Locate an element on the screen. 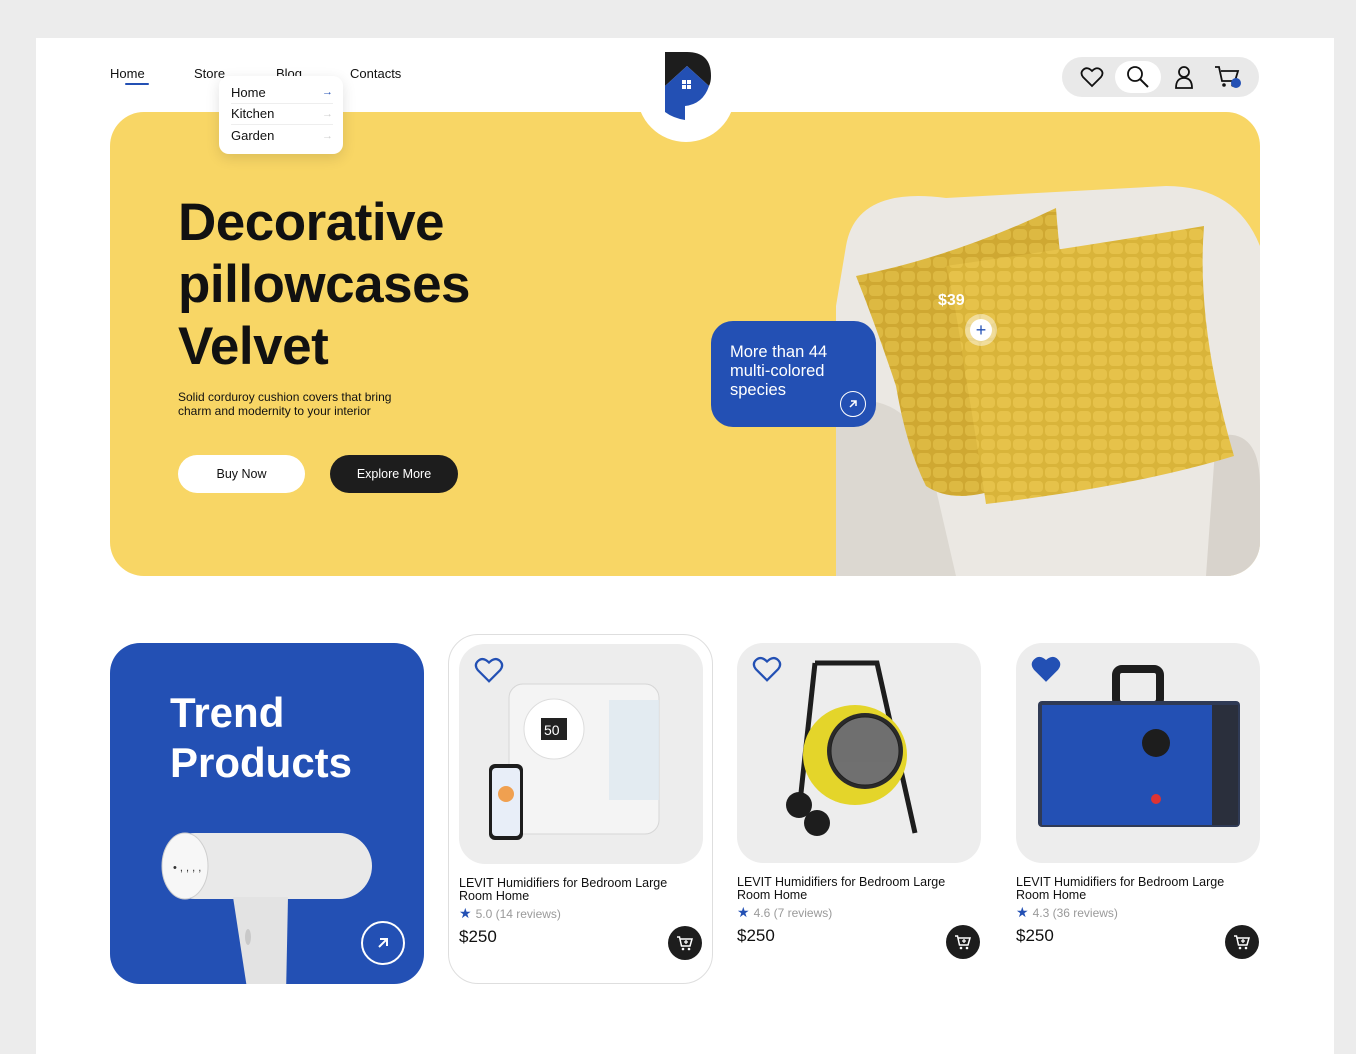 The image size is (1356, 1054). search-icon is located at coordinates (1138, 77).